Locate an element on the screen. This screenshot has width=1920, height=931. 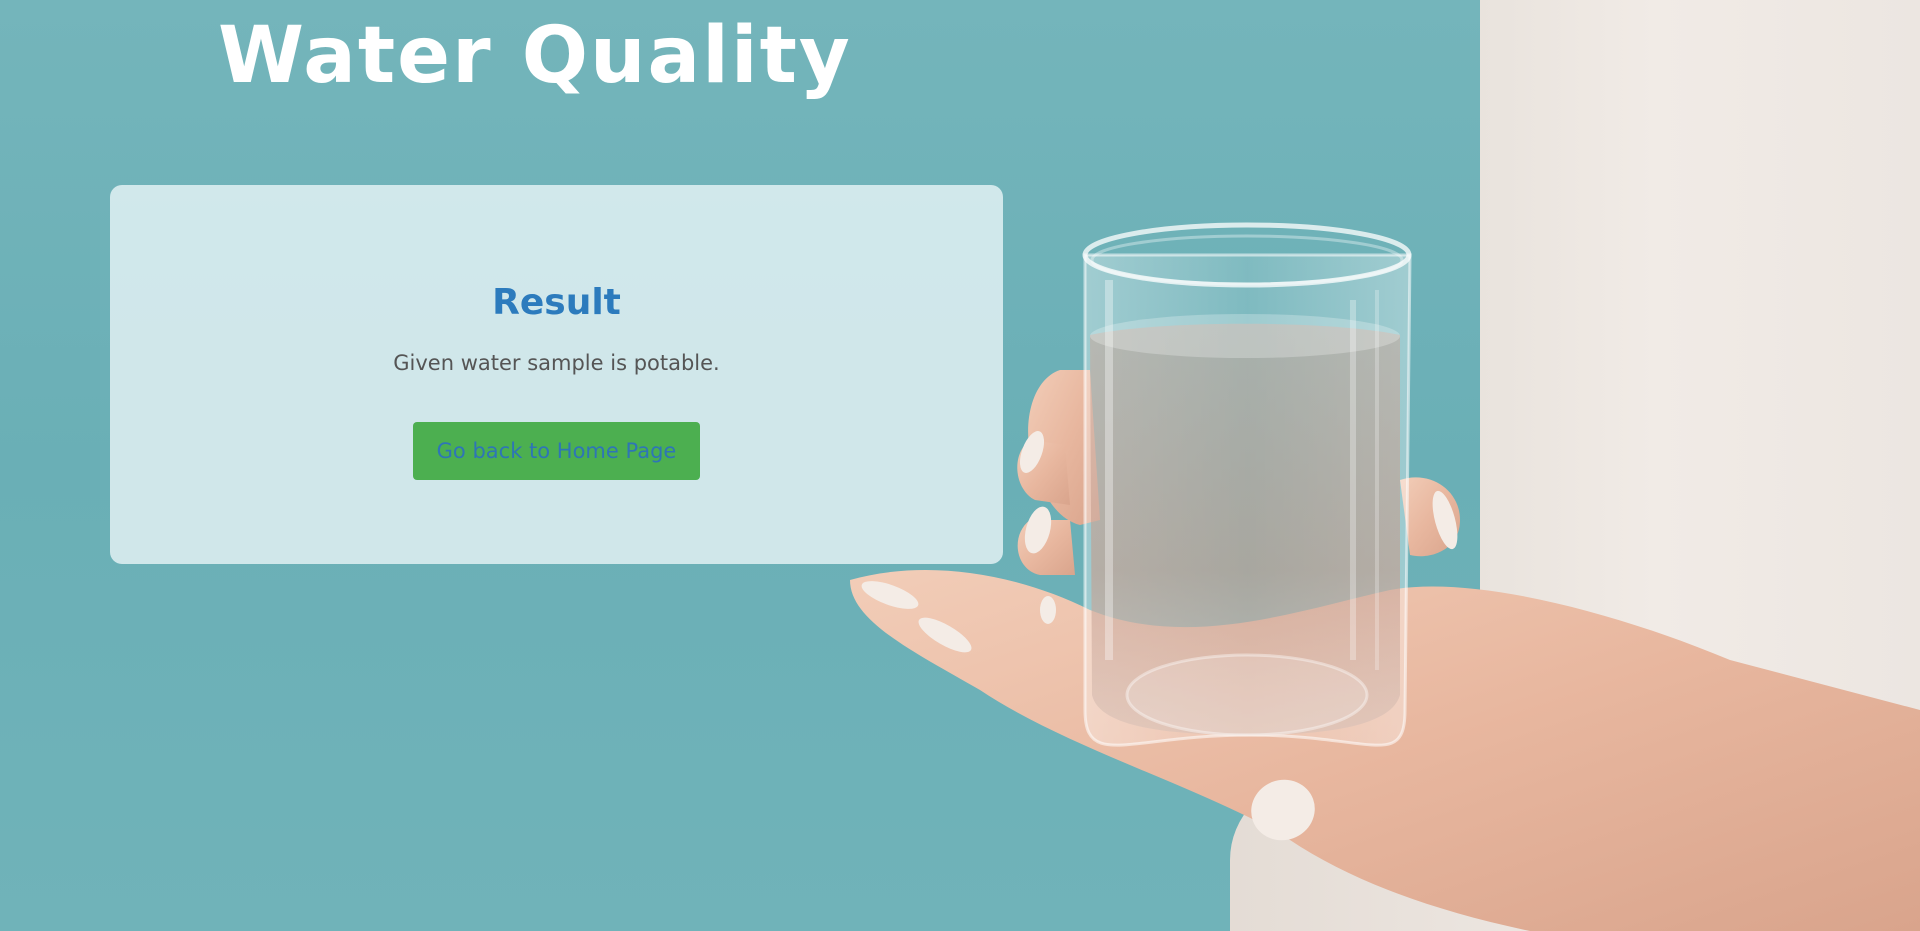
result-heading: Result is located at coordinates (556, 302).